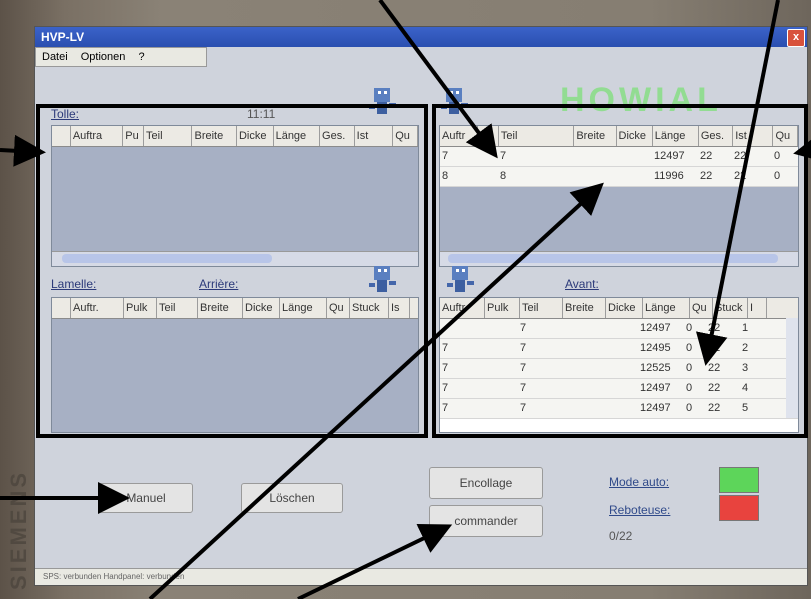  I want to click on menu-item-optionen: Optionen, so click(103, 57).